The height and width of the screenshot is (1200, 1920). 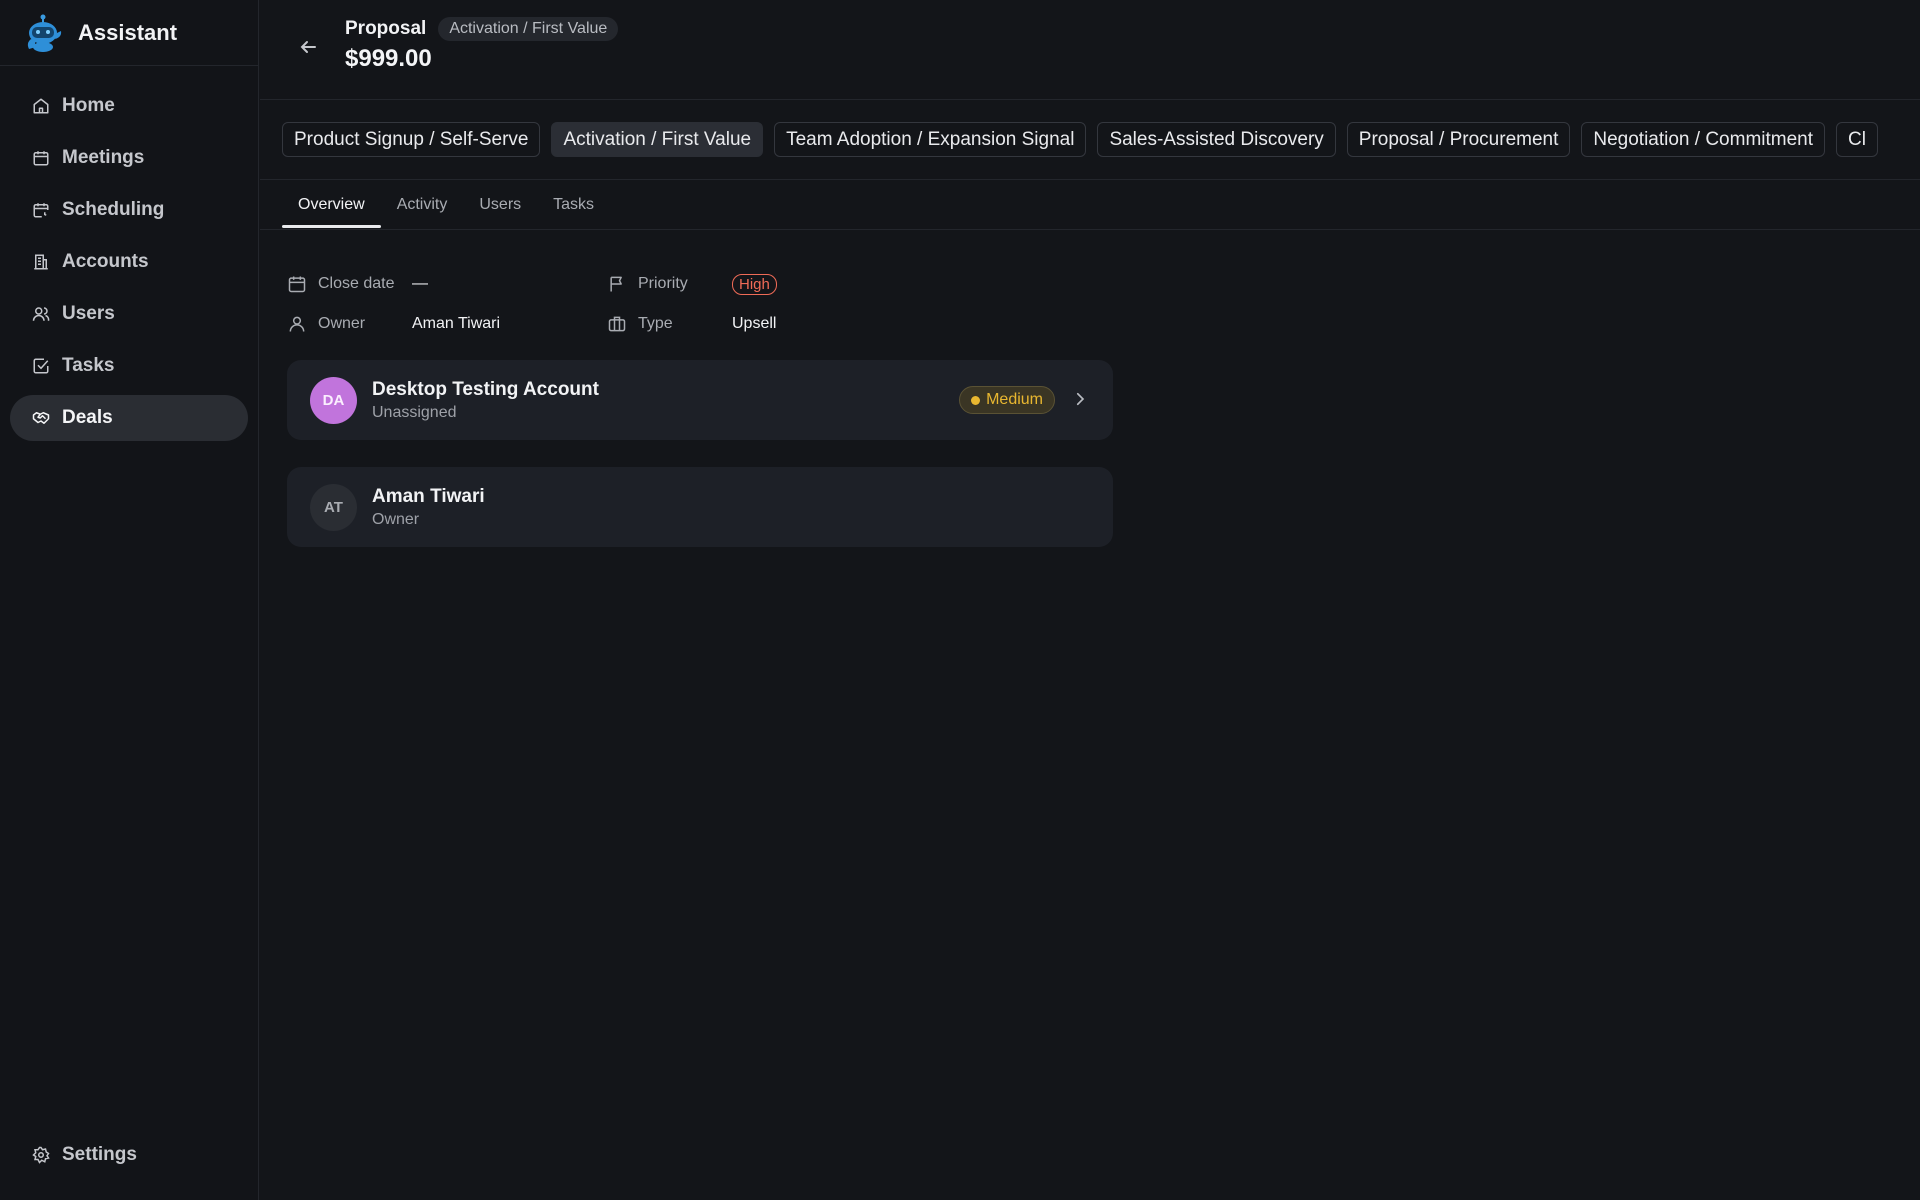 I want to click on account-subtitle: Unassigned, so click(x=414, y=412).